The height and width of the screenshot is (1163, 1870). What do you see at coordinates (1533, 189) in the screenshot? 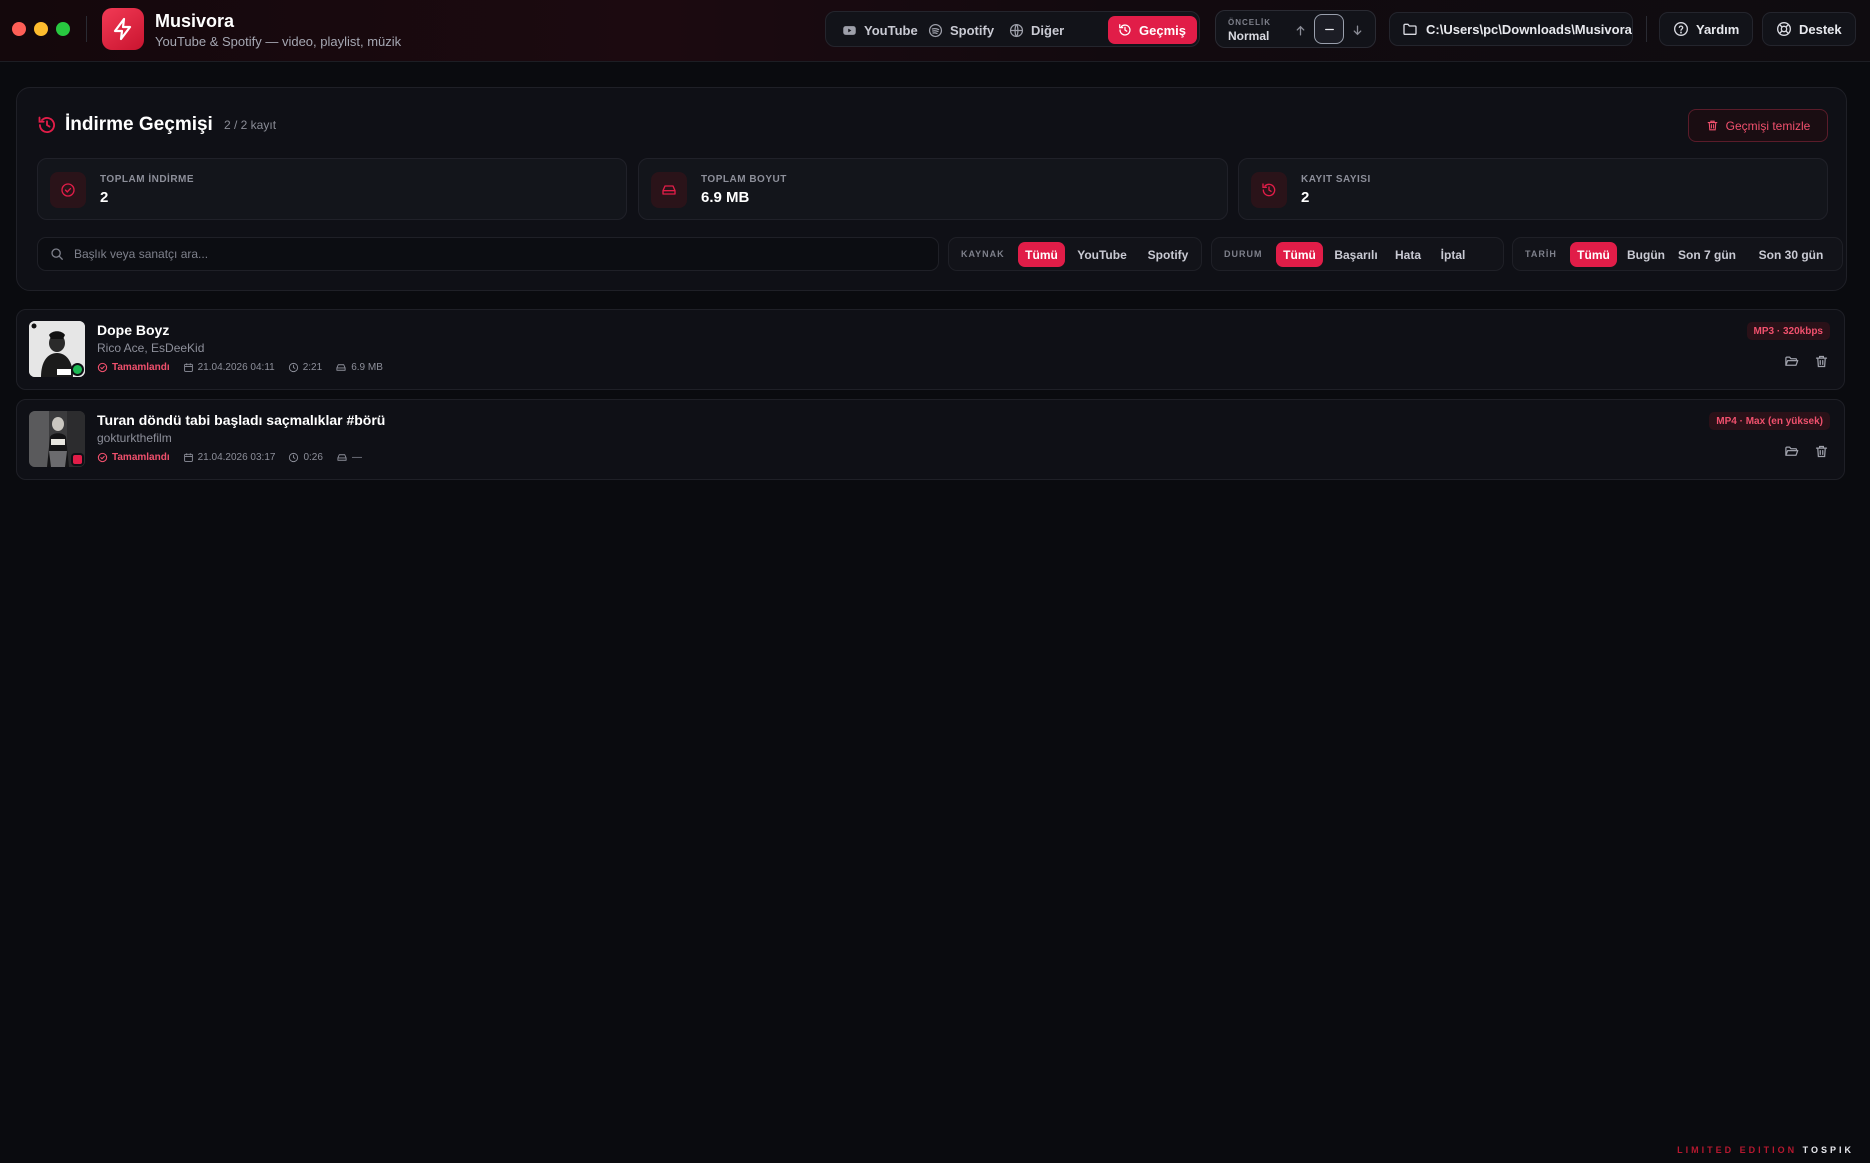
I see `stat-record-count: KAYIT SAYISI 2` at bounding box center [1533, 189].